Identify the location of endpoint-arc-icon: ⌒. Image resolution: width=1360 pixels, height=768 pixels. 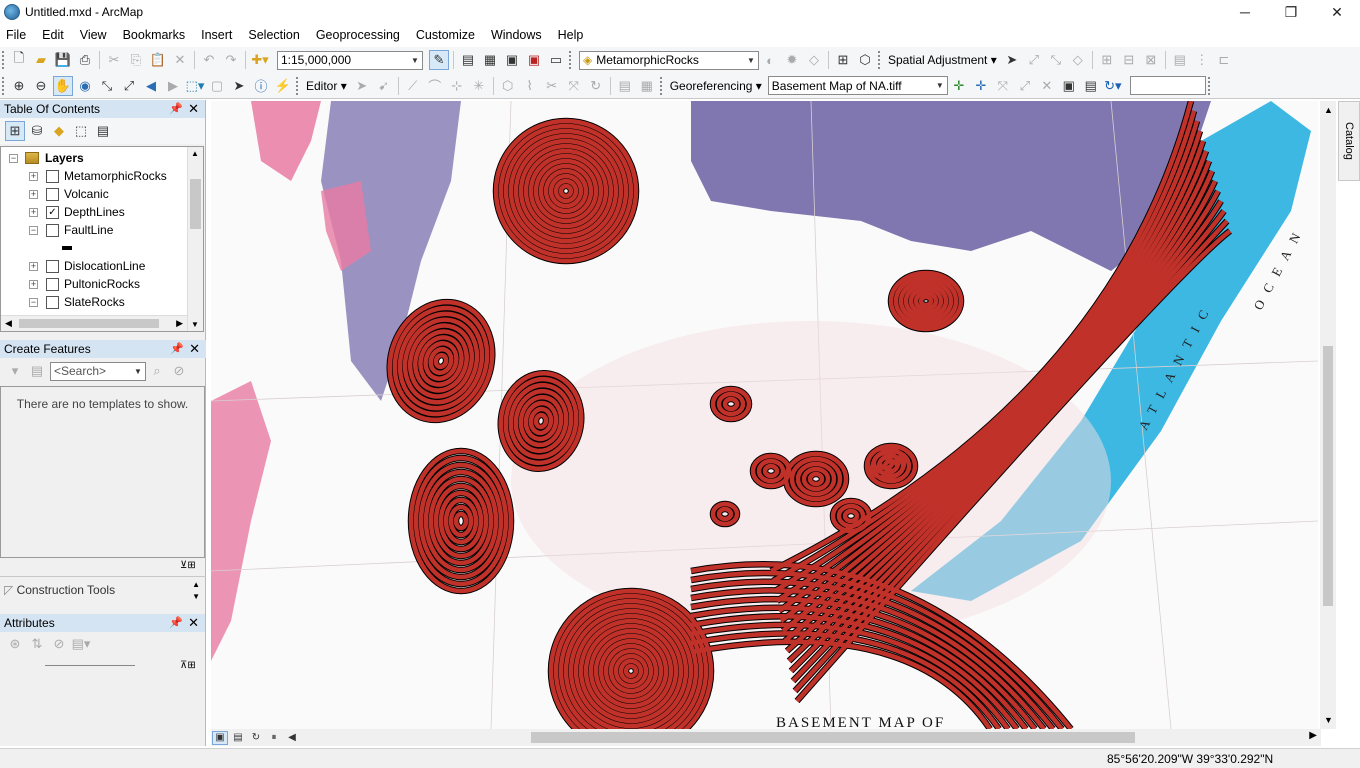
(435, 86).